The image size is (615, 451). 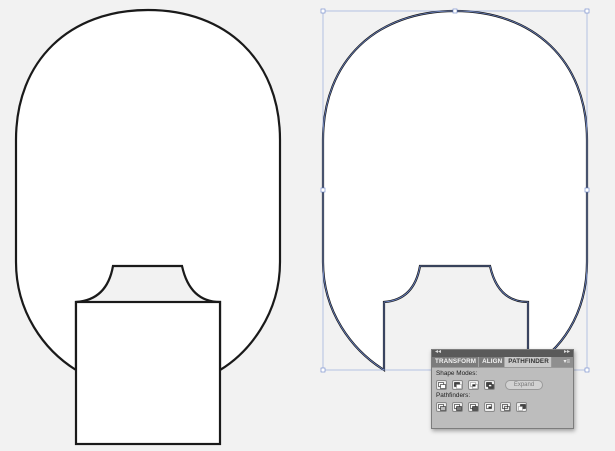 I want to click on pathfinders-label: Pathfinders:, so click(x=453, y=395).